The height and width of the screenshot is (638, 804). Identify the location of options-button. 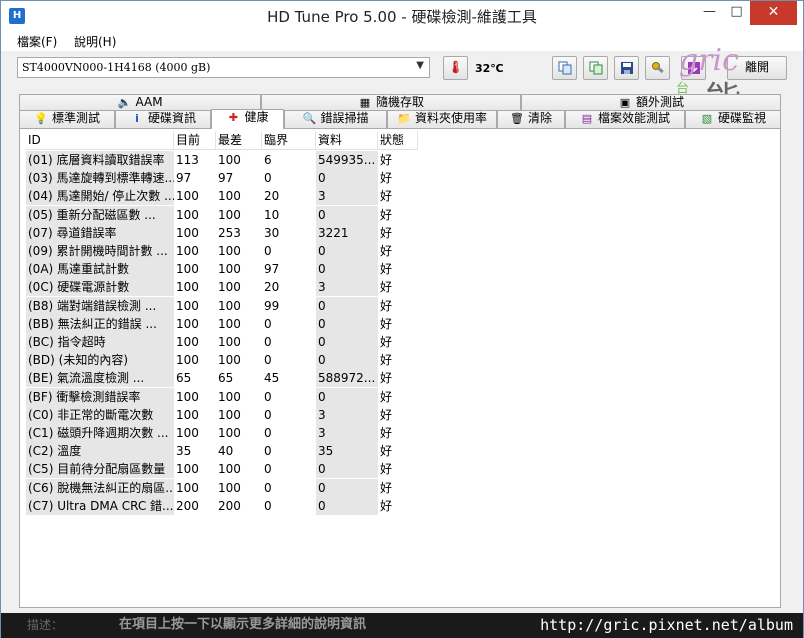
(657, 68).